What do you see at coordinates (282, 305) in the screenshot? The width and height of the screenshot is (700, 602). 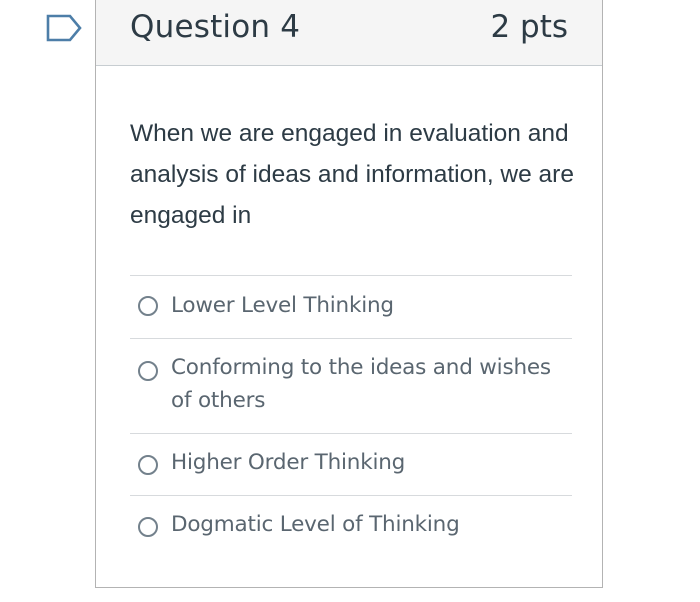 I see `answer-label: Lower Level Thinking` at bounding box center [282, 305].